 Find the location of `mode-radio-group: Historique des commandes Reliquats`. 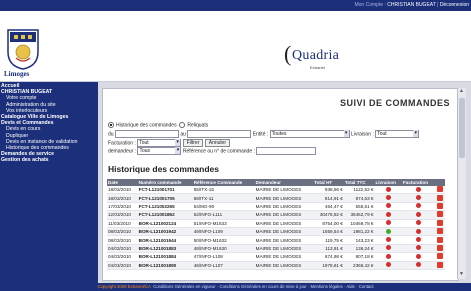

mode-radio-group: Historique des commandes Reliquats is located at coordinates (158, 125).